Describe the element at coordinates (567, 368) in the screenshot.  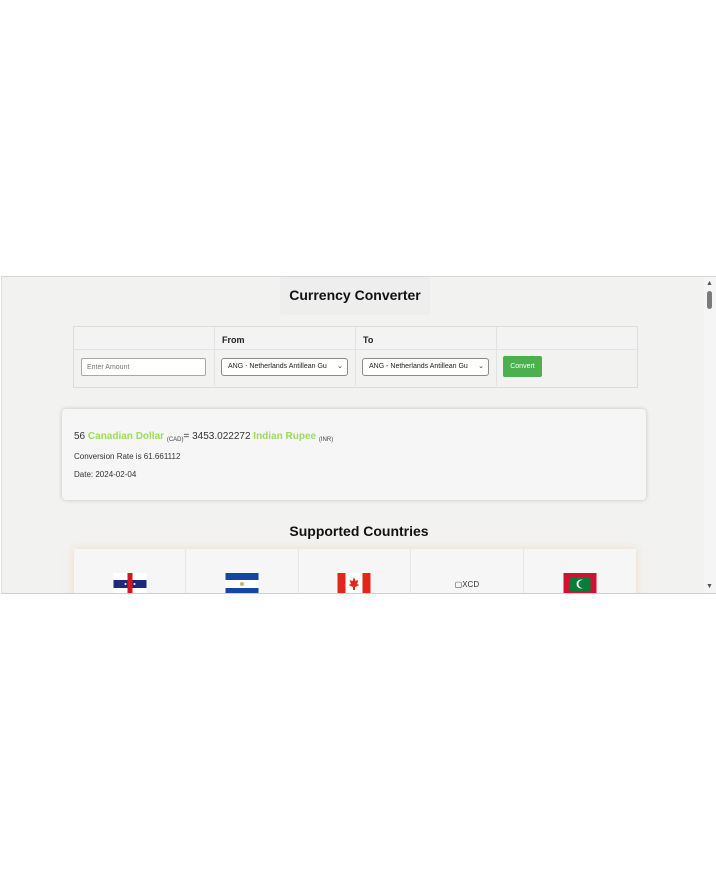
I see `convert-cell: Convert` at that location.